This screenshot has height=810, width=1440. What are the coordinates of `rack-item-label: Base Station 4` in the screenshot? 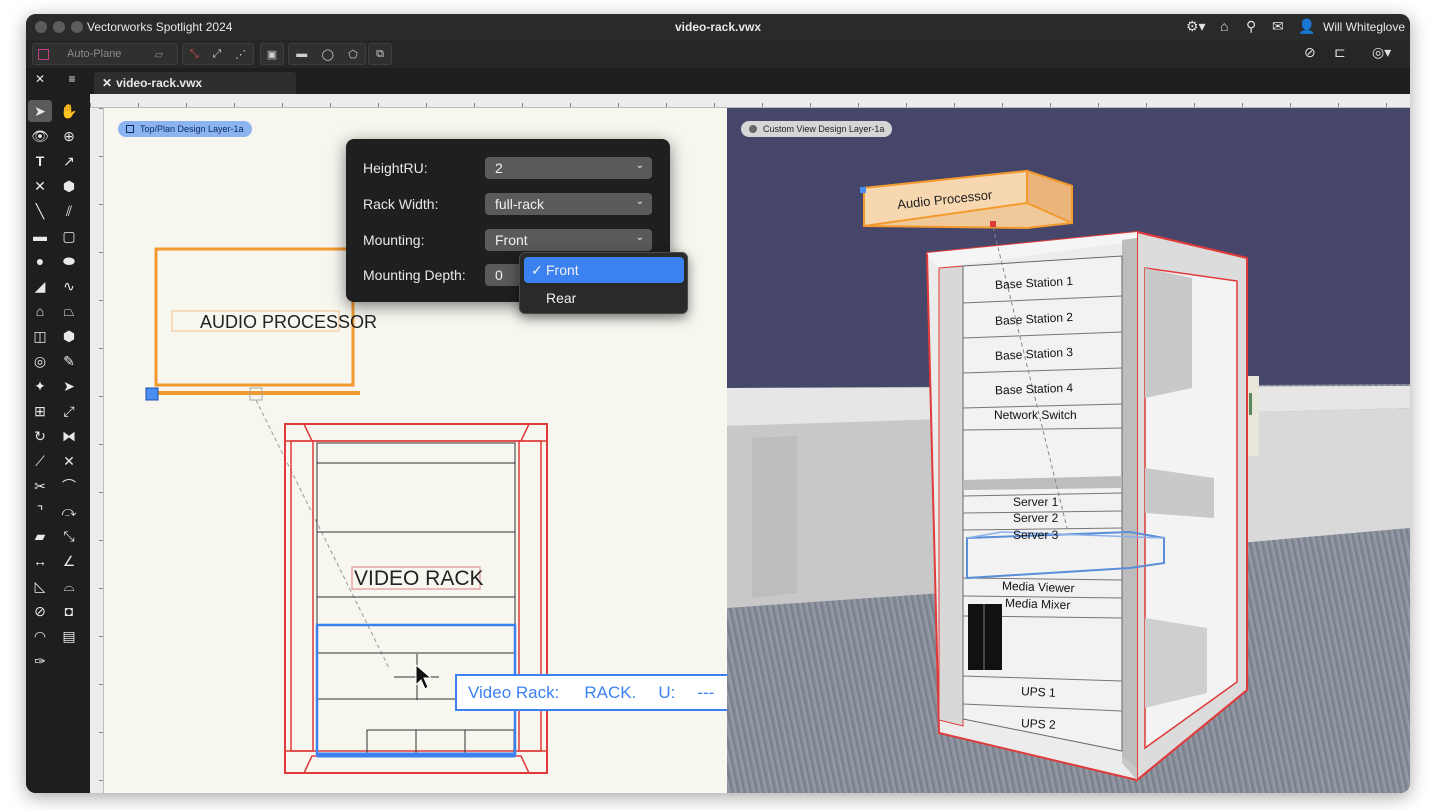 It's located at (1034, 389).